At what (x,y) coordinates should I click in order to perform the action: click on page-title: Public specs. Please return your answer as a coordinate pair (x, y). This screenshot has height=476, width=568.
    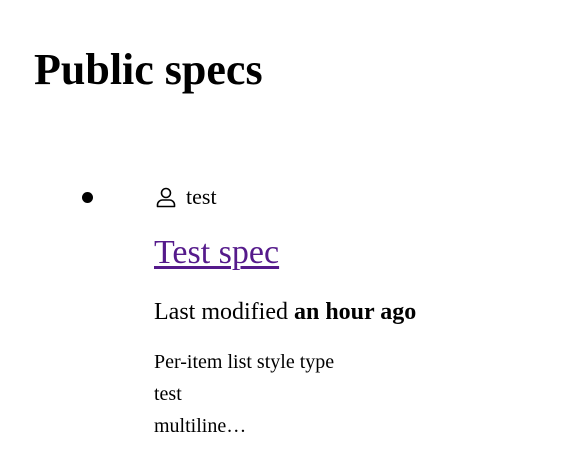
    Looking at the image, I should click on (148, 69).